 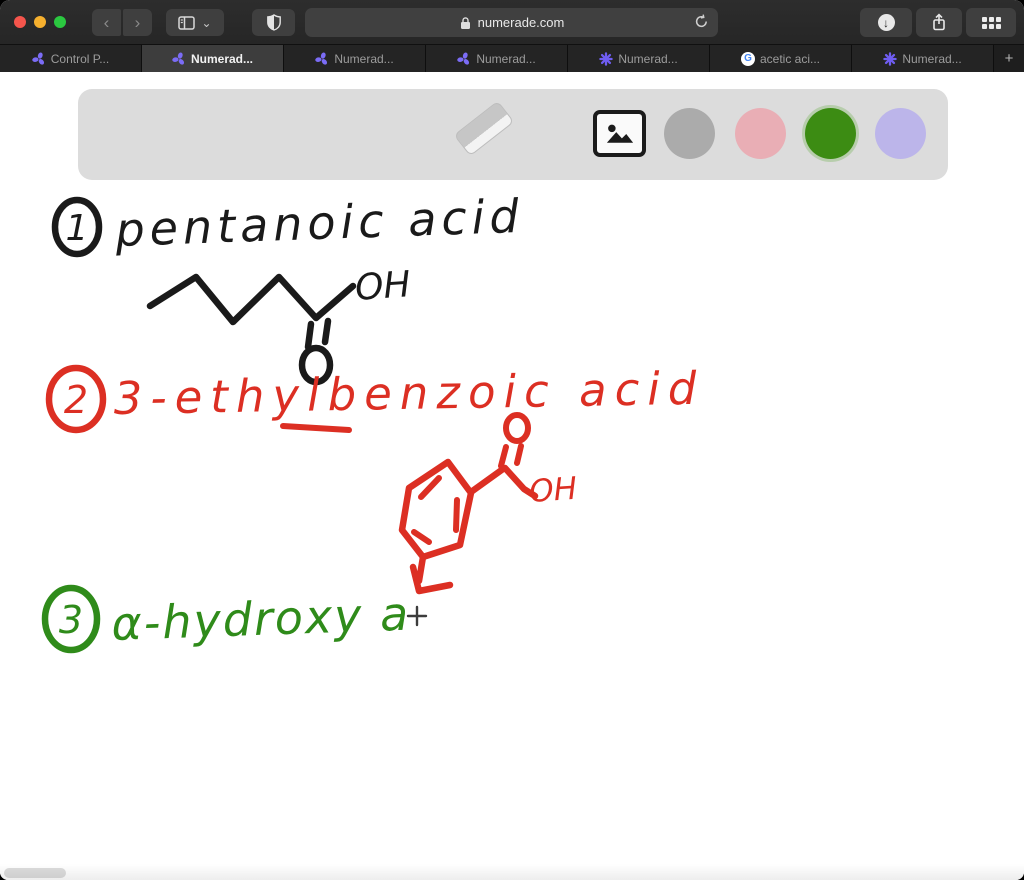 I want to click on benzoic-carbonyl-O, so click(x=517, y=428).